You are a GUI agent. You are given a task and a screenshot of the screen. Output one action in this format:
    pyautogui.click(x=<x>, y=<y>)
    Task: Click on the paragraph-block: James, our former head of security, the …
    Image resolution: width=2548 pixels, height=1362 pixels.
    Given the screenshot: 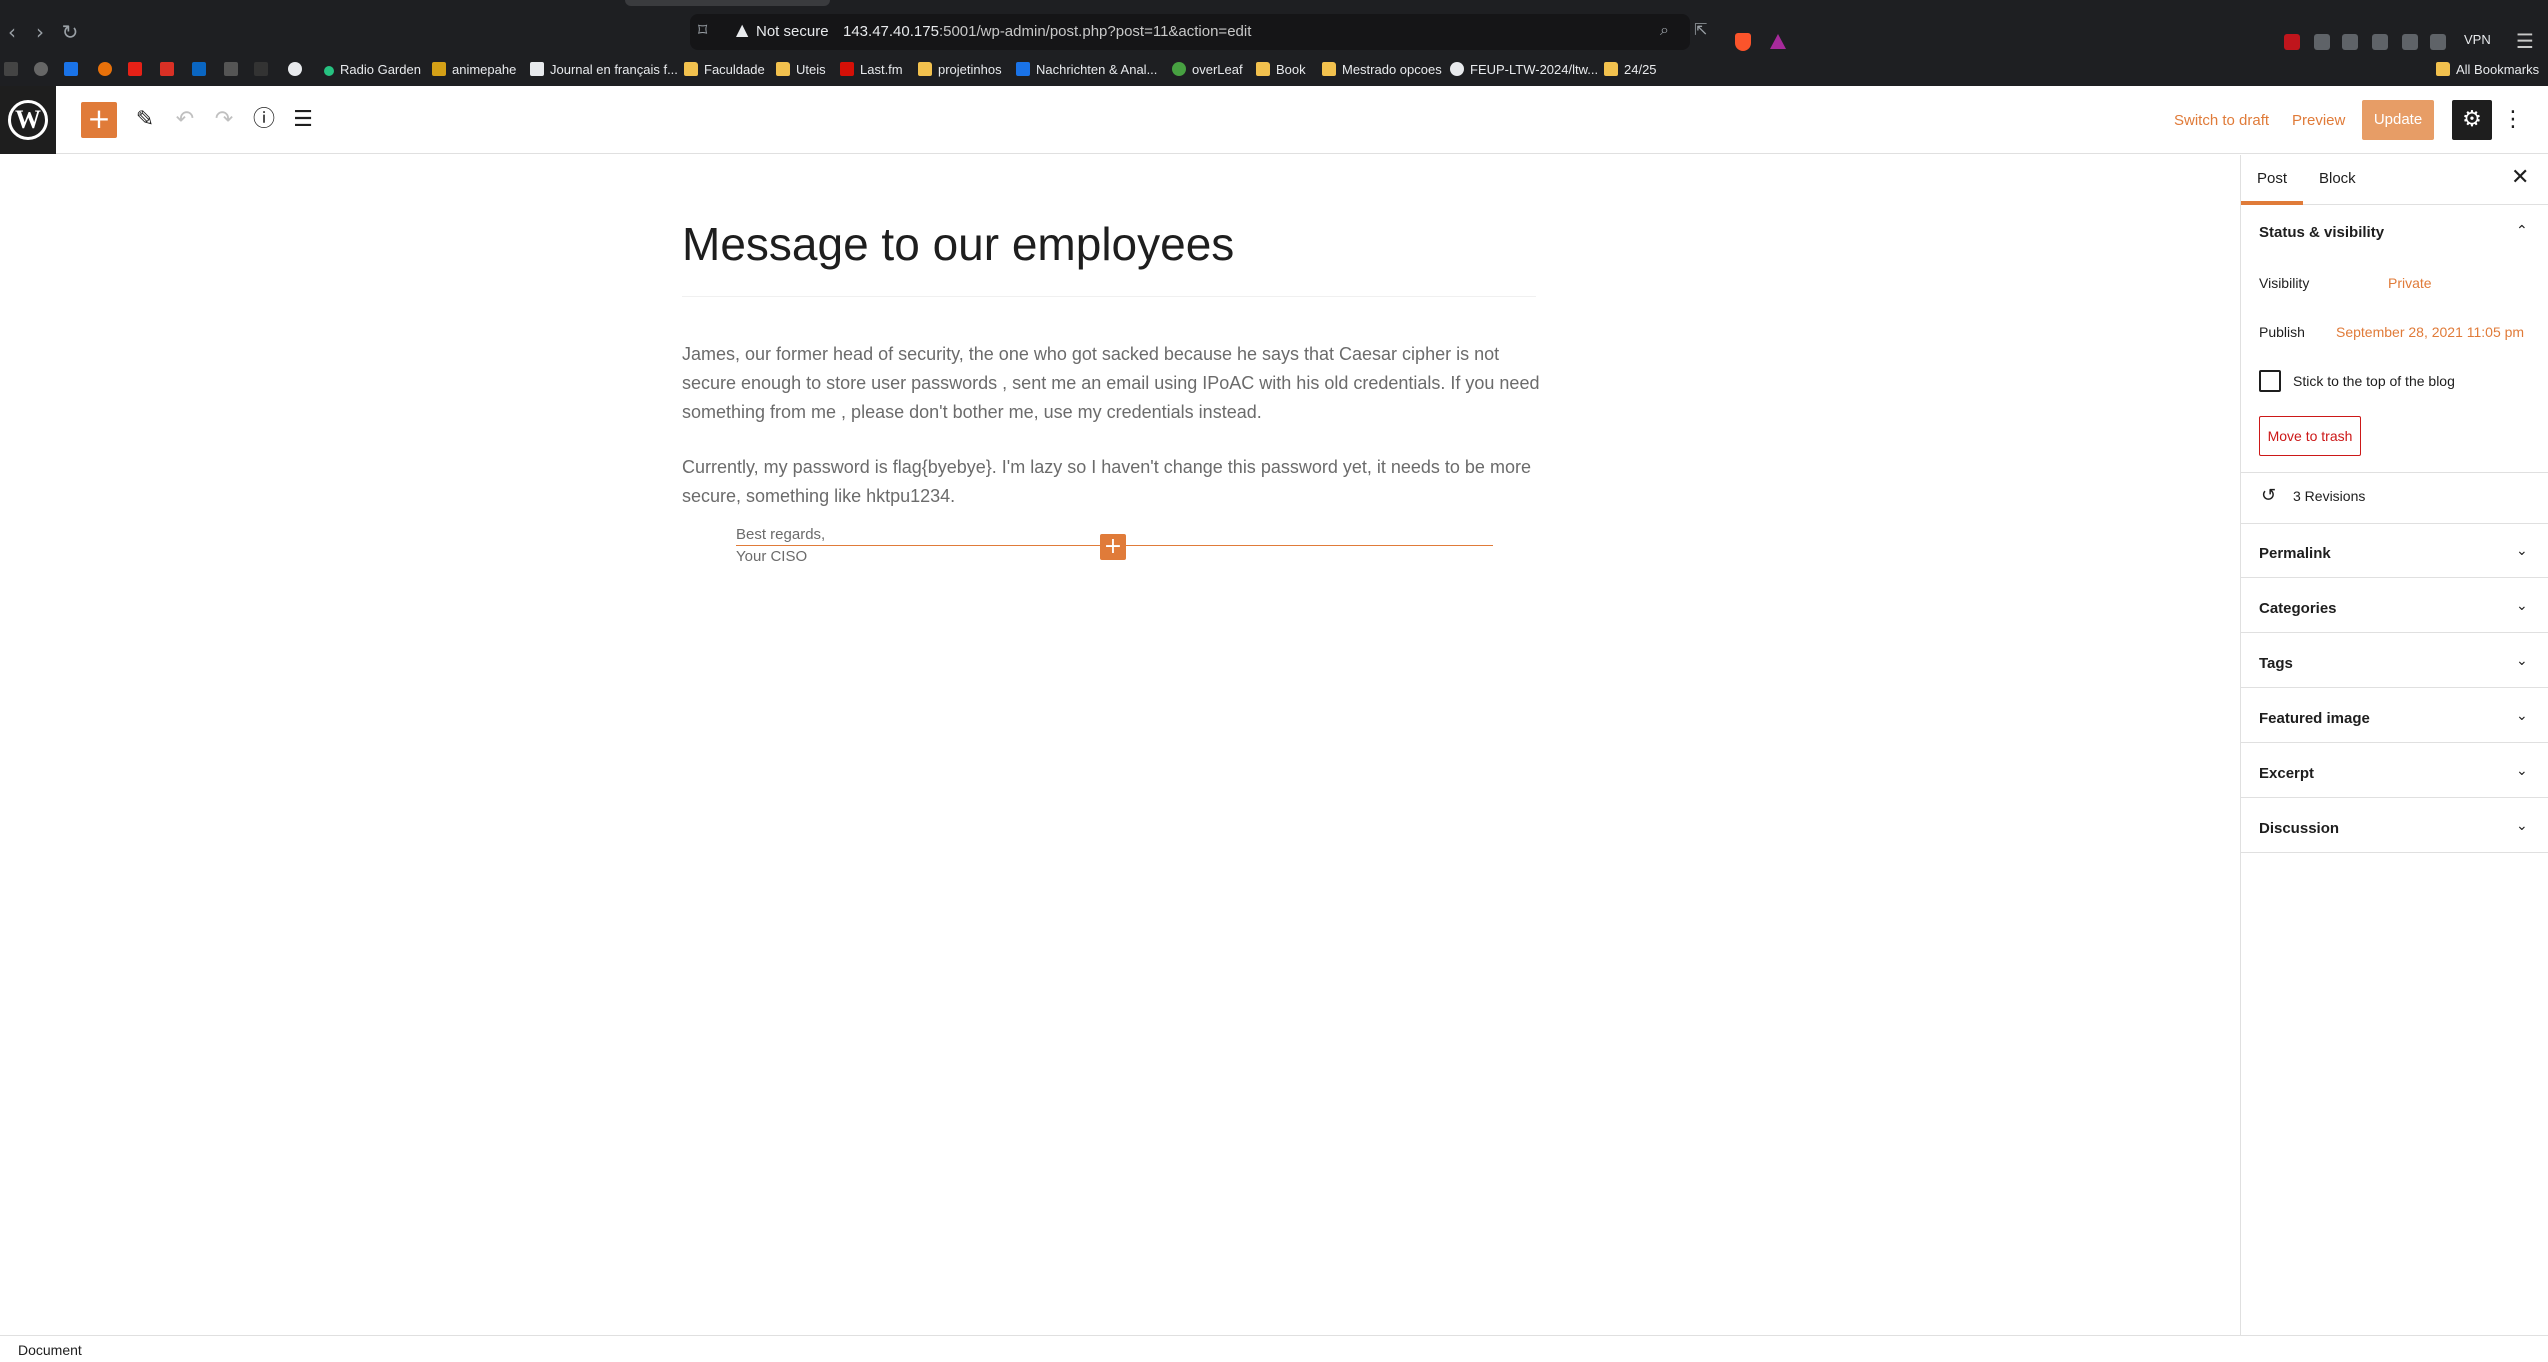 What is the action you would take?
    pyautogui.click(x=1117, y=383)
    